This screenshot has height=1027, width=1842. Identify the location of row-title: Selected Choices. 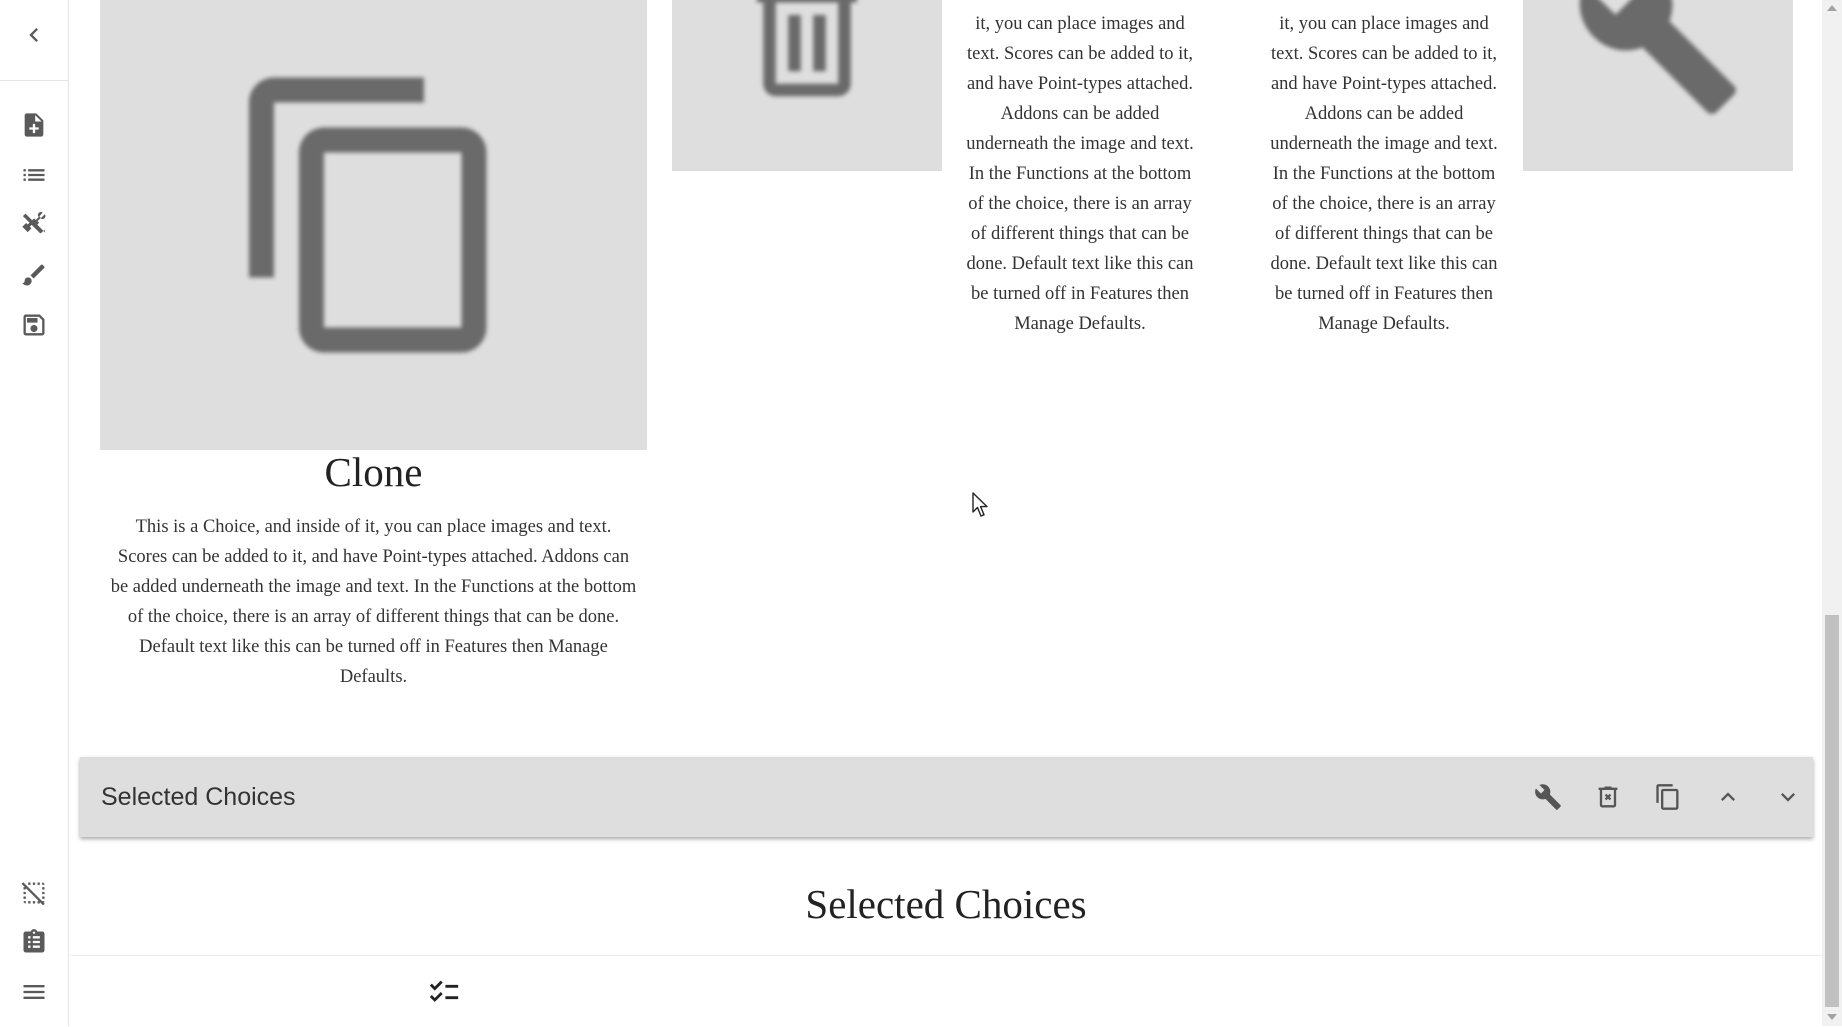
(946, 904).